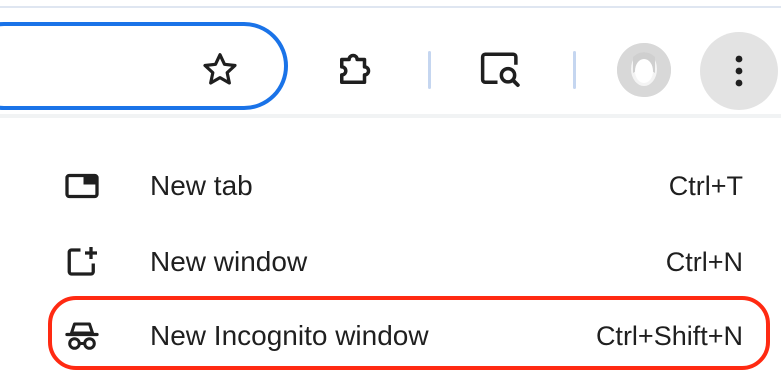  I want to click on search-page-button, so click(501, 70).